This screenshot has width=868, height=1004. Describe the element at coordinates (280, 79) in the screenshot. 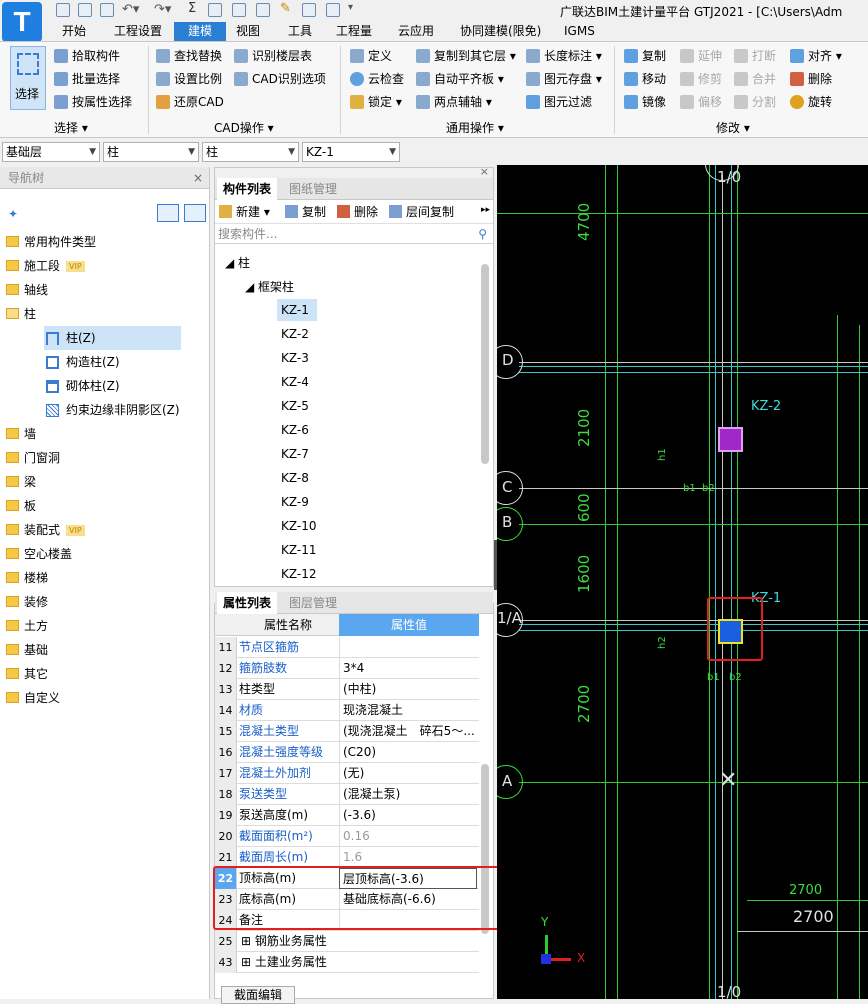

I see `cad-options-button: CAD识别选项` at that location.